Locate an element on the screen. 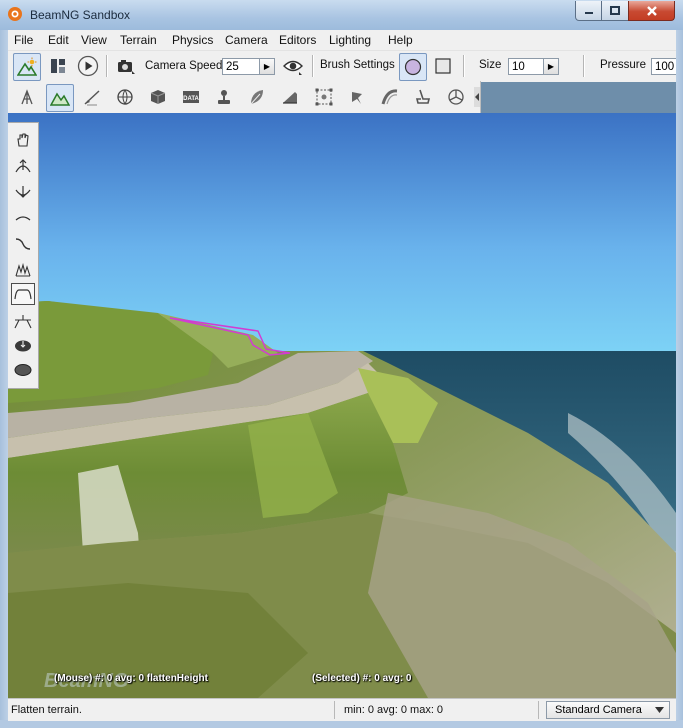 The width and height of the screenshot is (683, 728). flatten-terrain-button is located at coordinates (23, 294).